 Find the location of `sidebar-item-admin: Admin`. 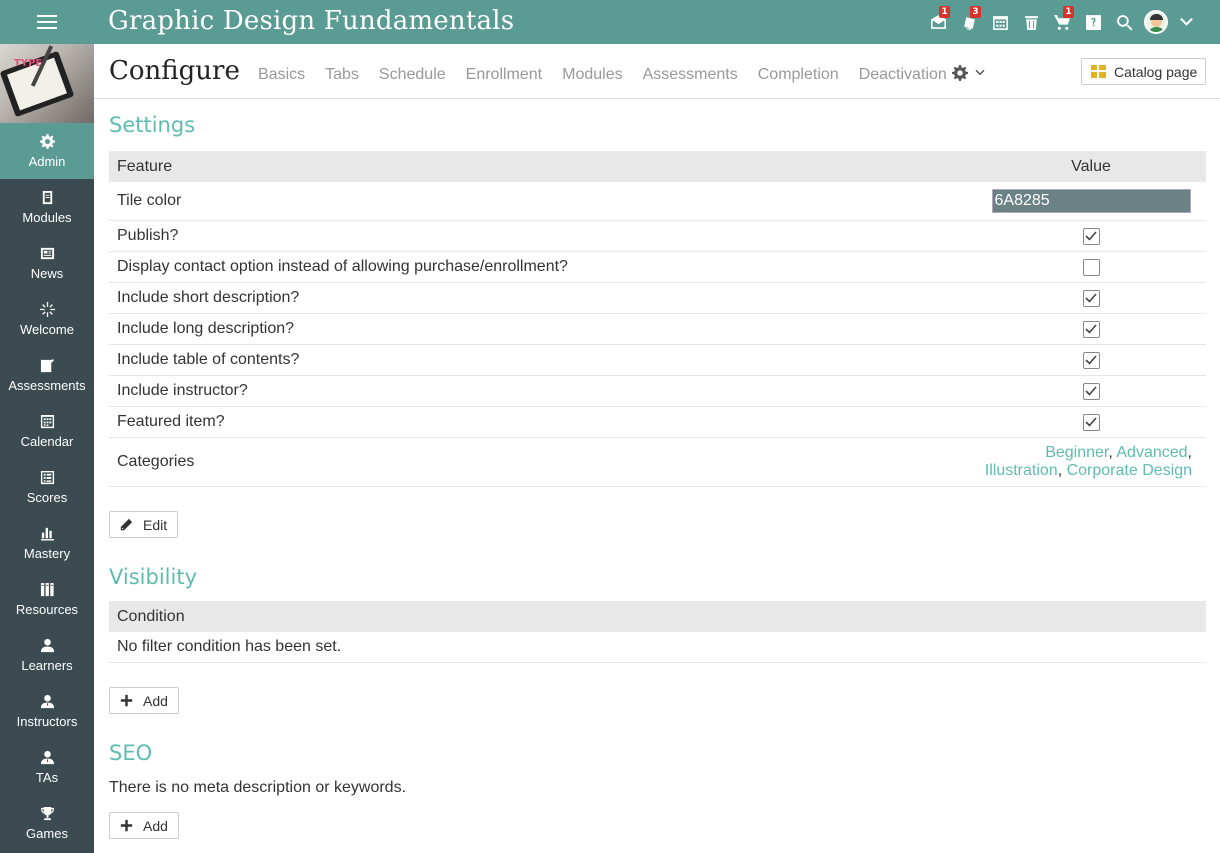

sidebar-item-admin: Admin is located at coordinates (47, 151).